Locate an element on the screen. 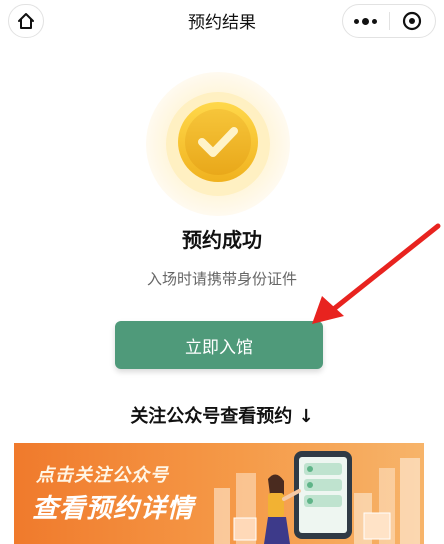 The height and width of the screenshot is (544, 444). target-icon is located at coordinates (412, 21).